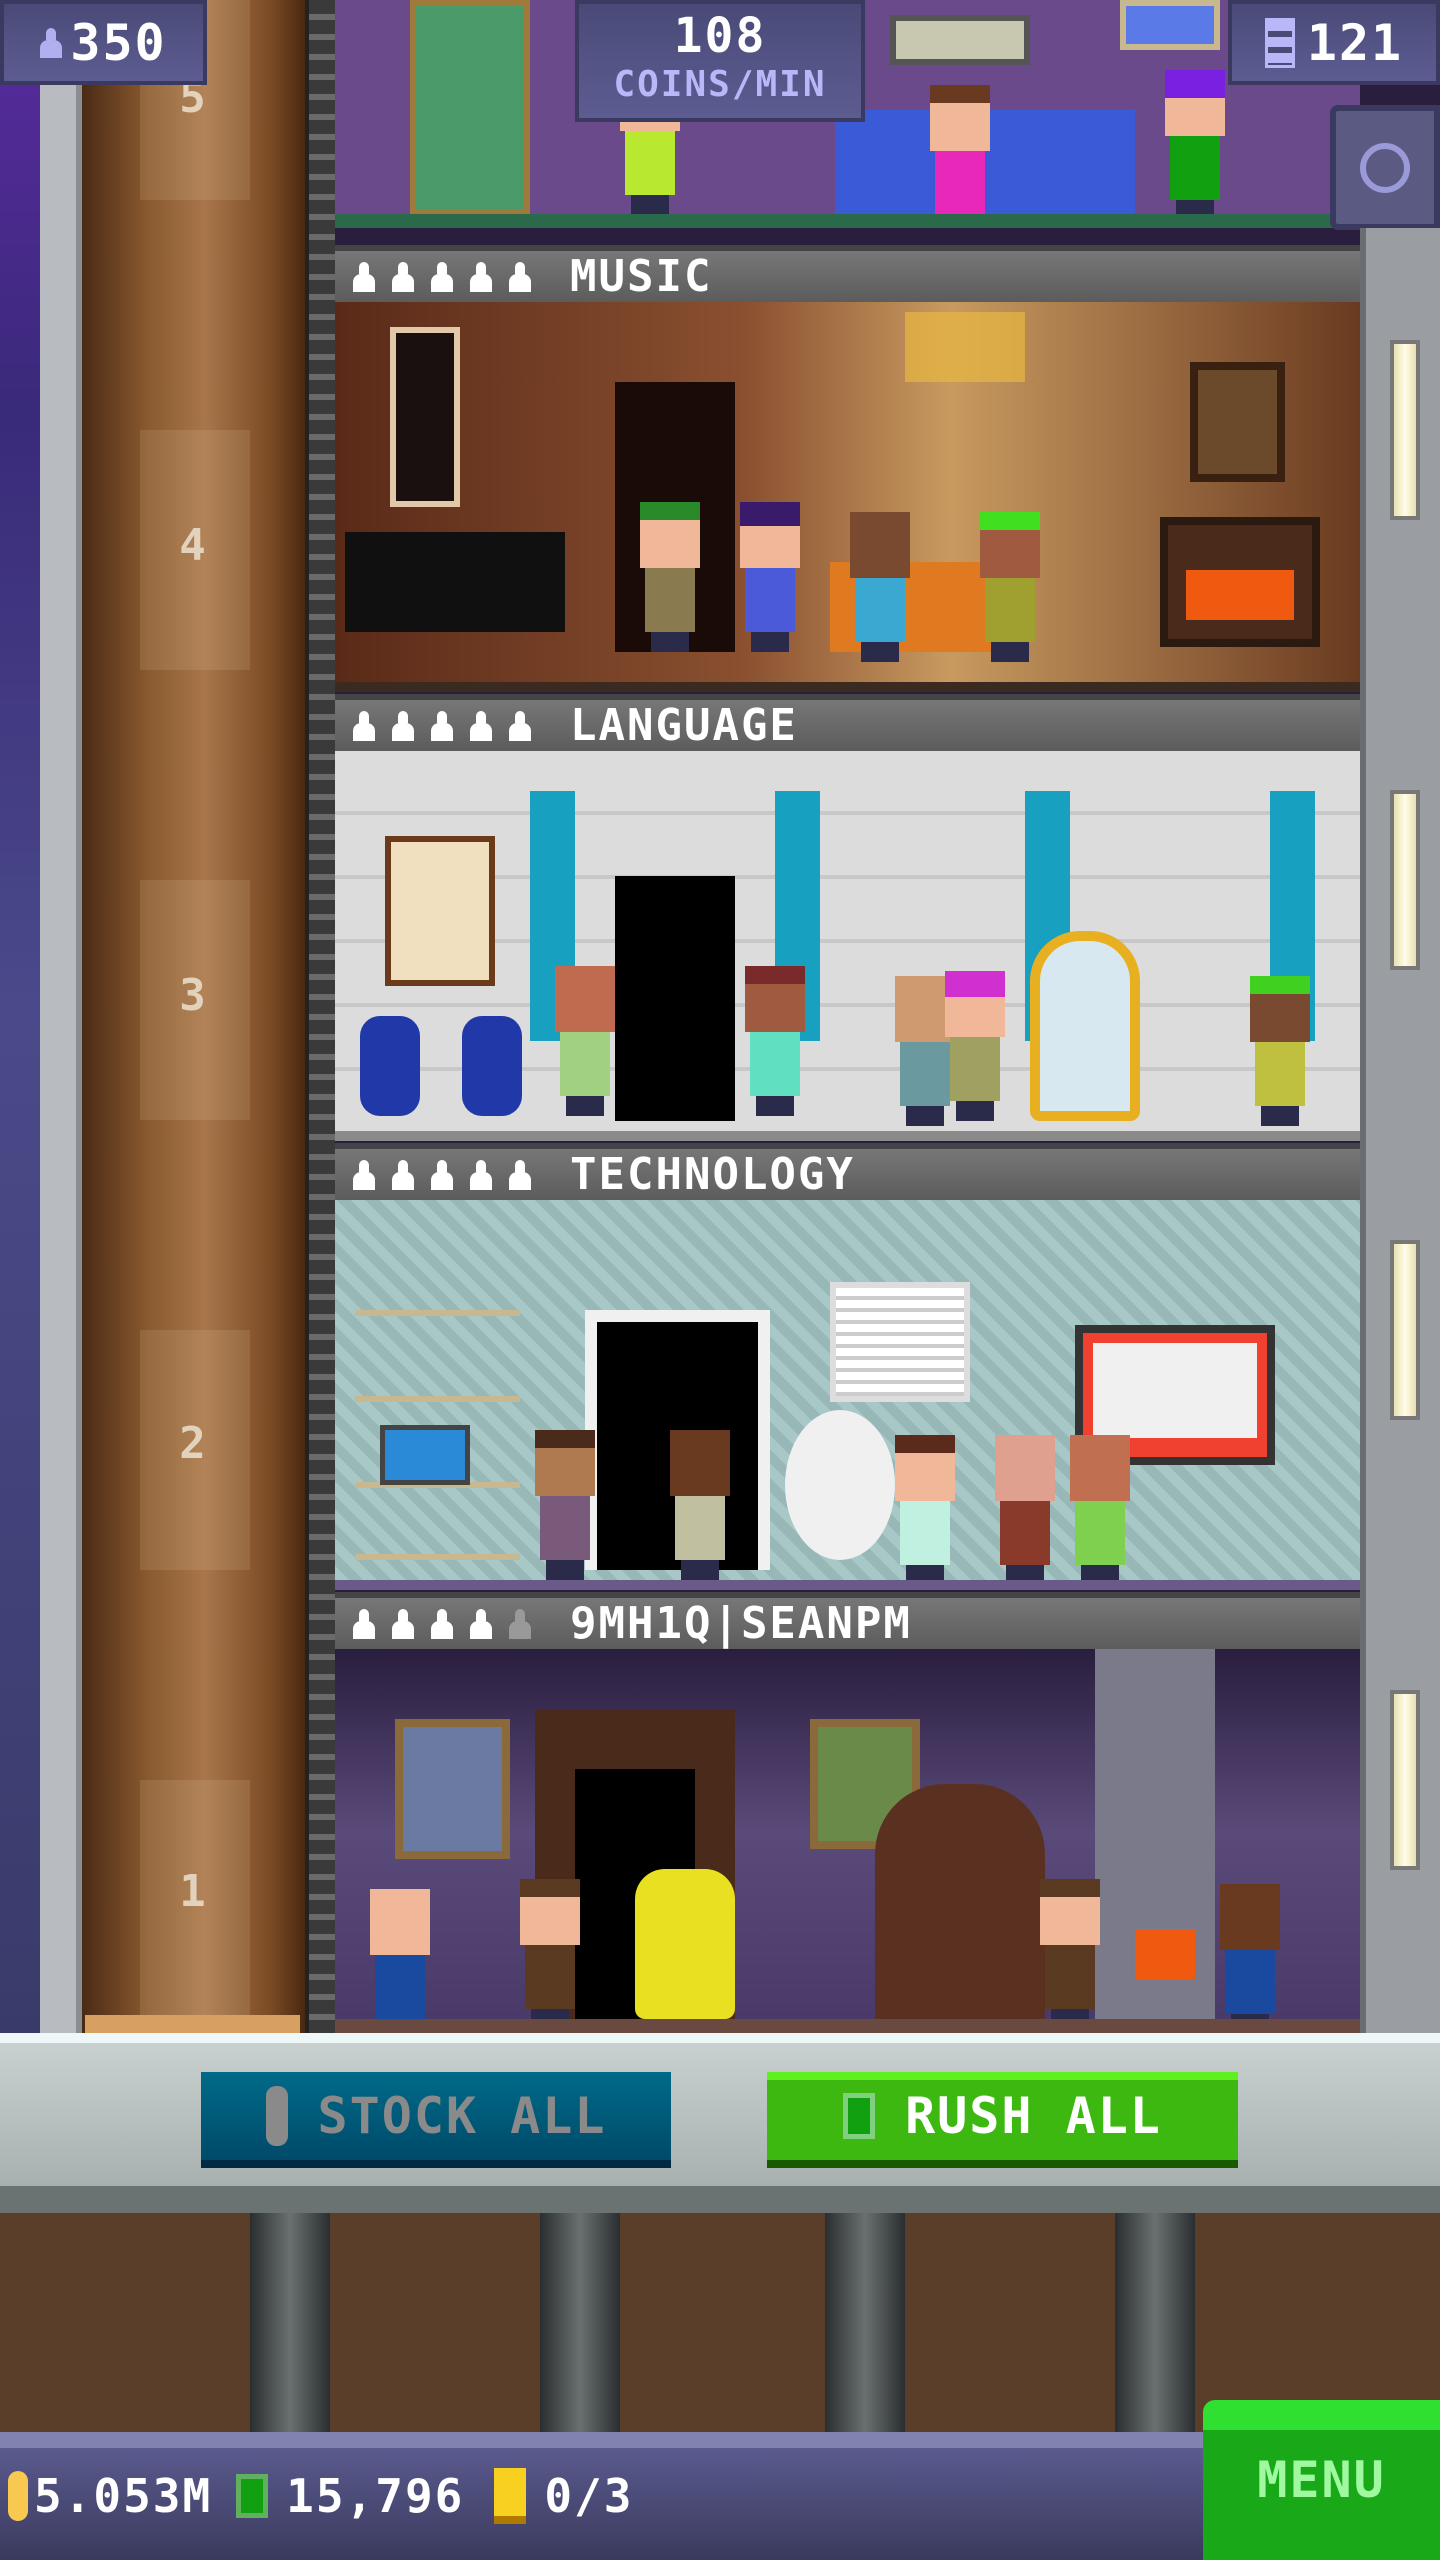  I want to click on menu-button: MENU, so click(1321, 2480).